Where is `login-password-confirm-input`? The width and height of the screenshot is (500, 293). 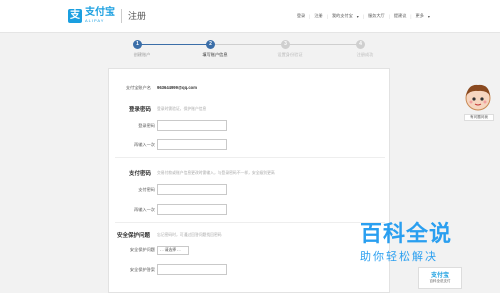
login-password-confirm-input is located at coordinates (192, 144).